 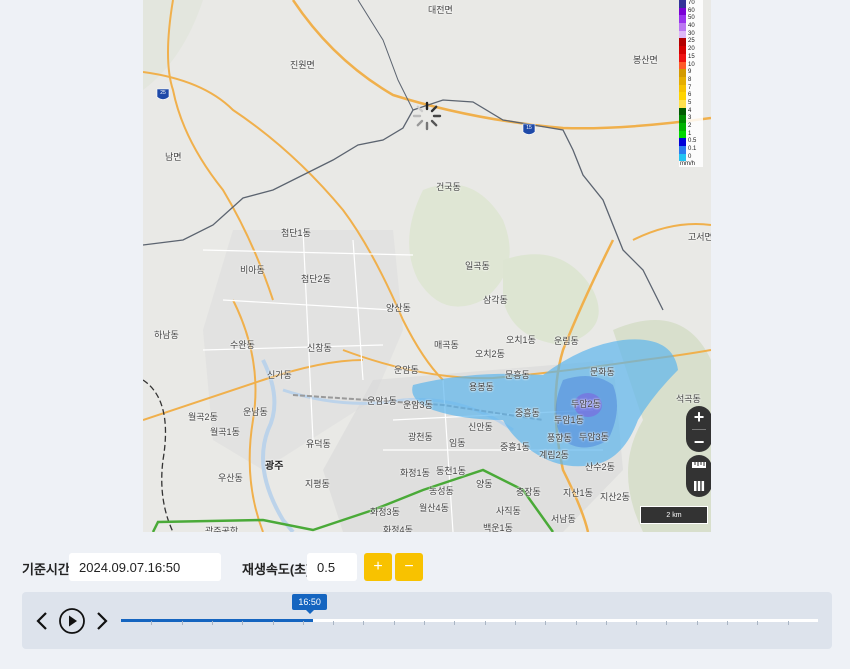 I want to click on place-label: 두암3동, so click(x=594, y=437).